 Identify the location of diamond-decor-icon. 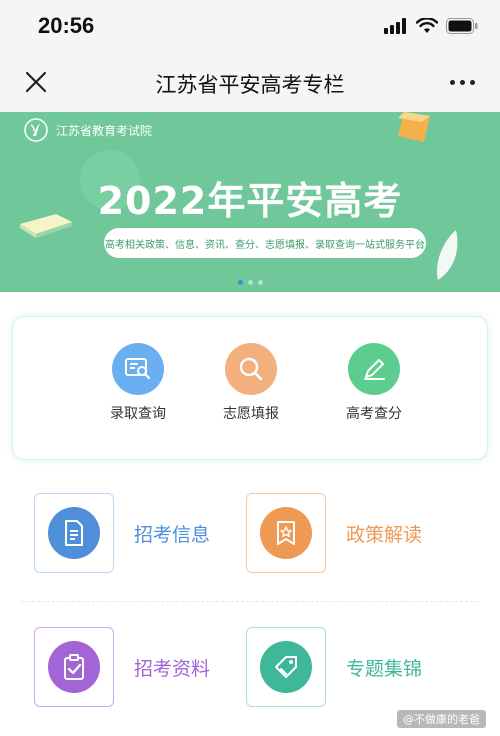
(414, 127).